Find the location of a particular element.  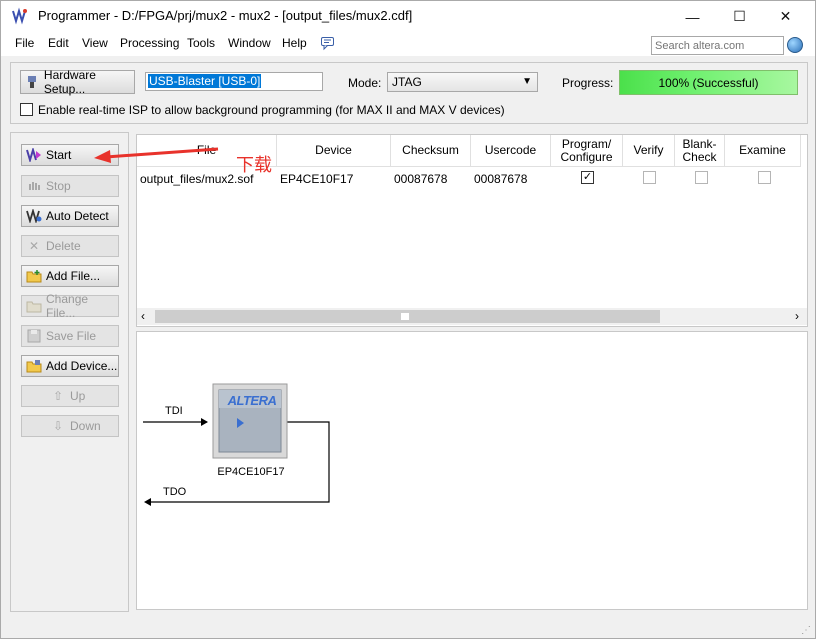

menu-edit: Edit is located at coordinates (58, 43).